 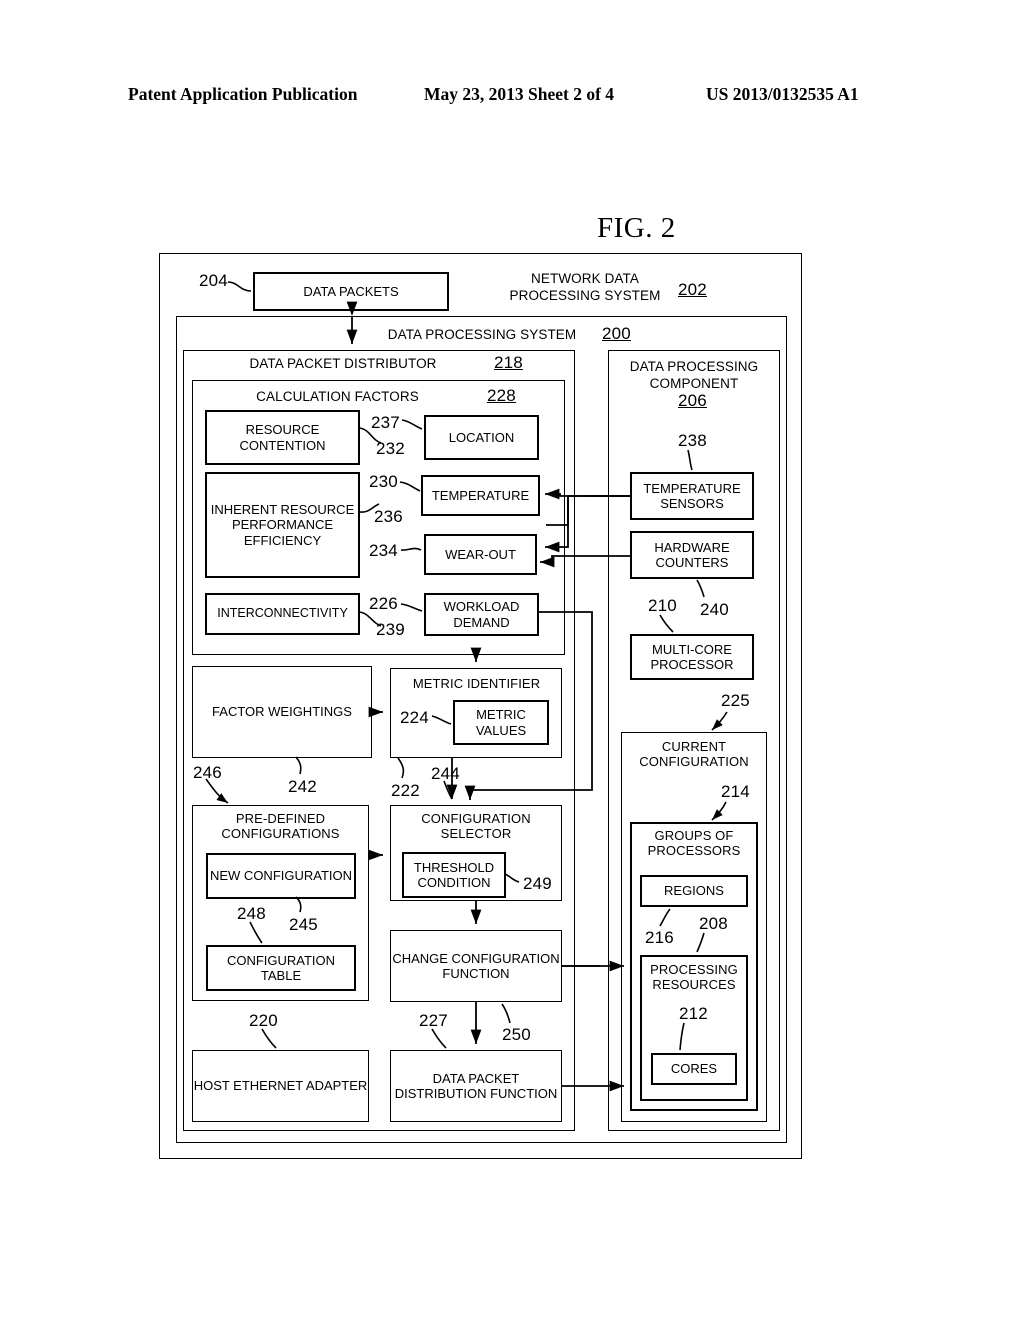 I want to click on data-processing-component-title: DATA PROCESSING COMPONENT, so click(x=694, y=375).